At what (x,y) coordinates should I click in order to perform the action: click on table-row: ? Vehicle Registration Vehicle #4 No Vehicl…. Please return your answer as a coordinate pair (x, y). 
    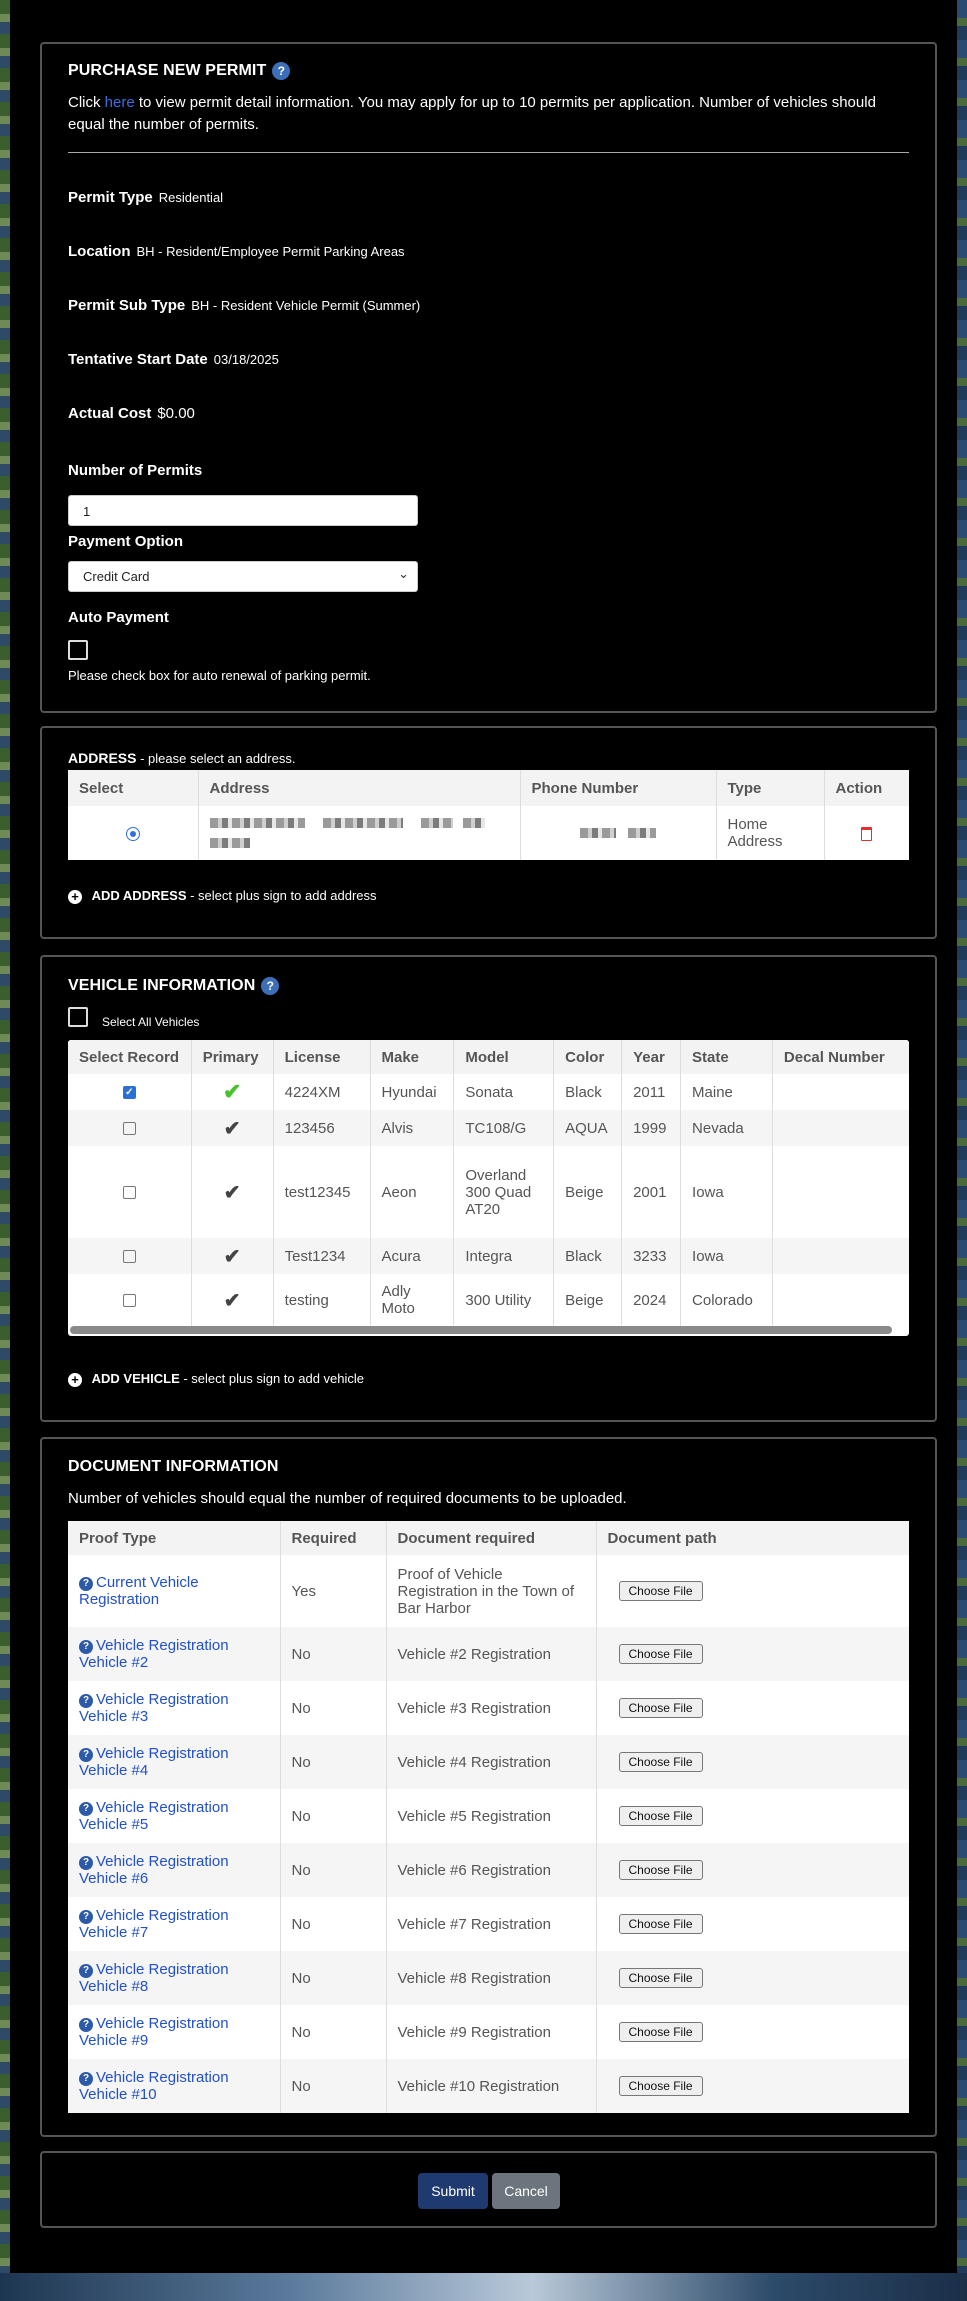
    Looking at the image, I should click on (488, 1762).